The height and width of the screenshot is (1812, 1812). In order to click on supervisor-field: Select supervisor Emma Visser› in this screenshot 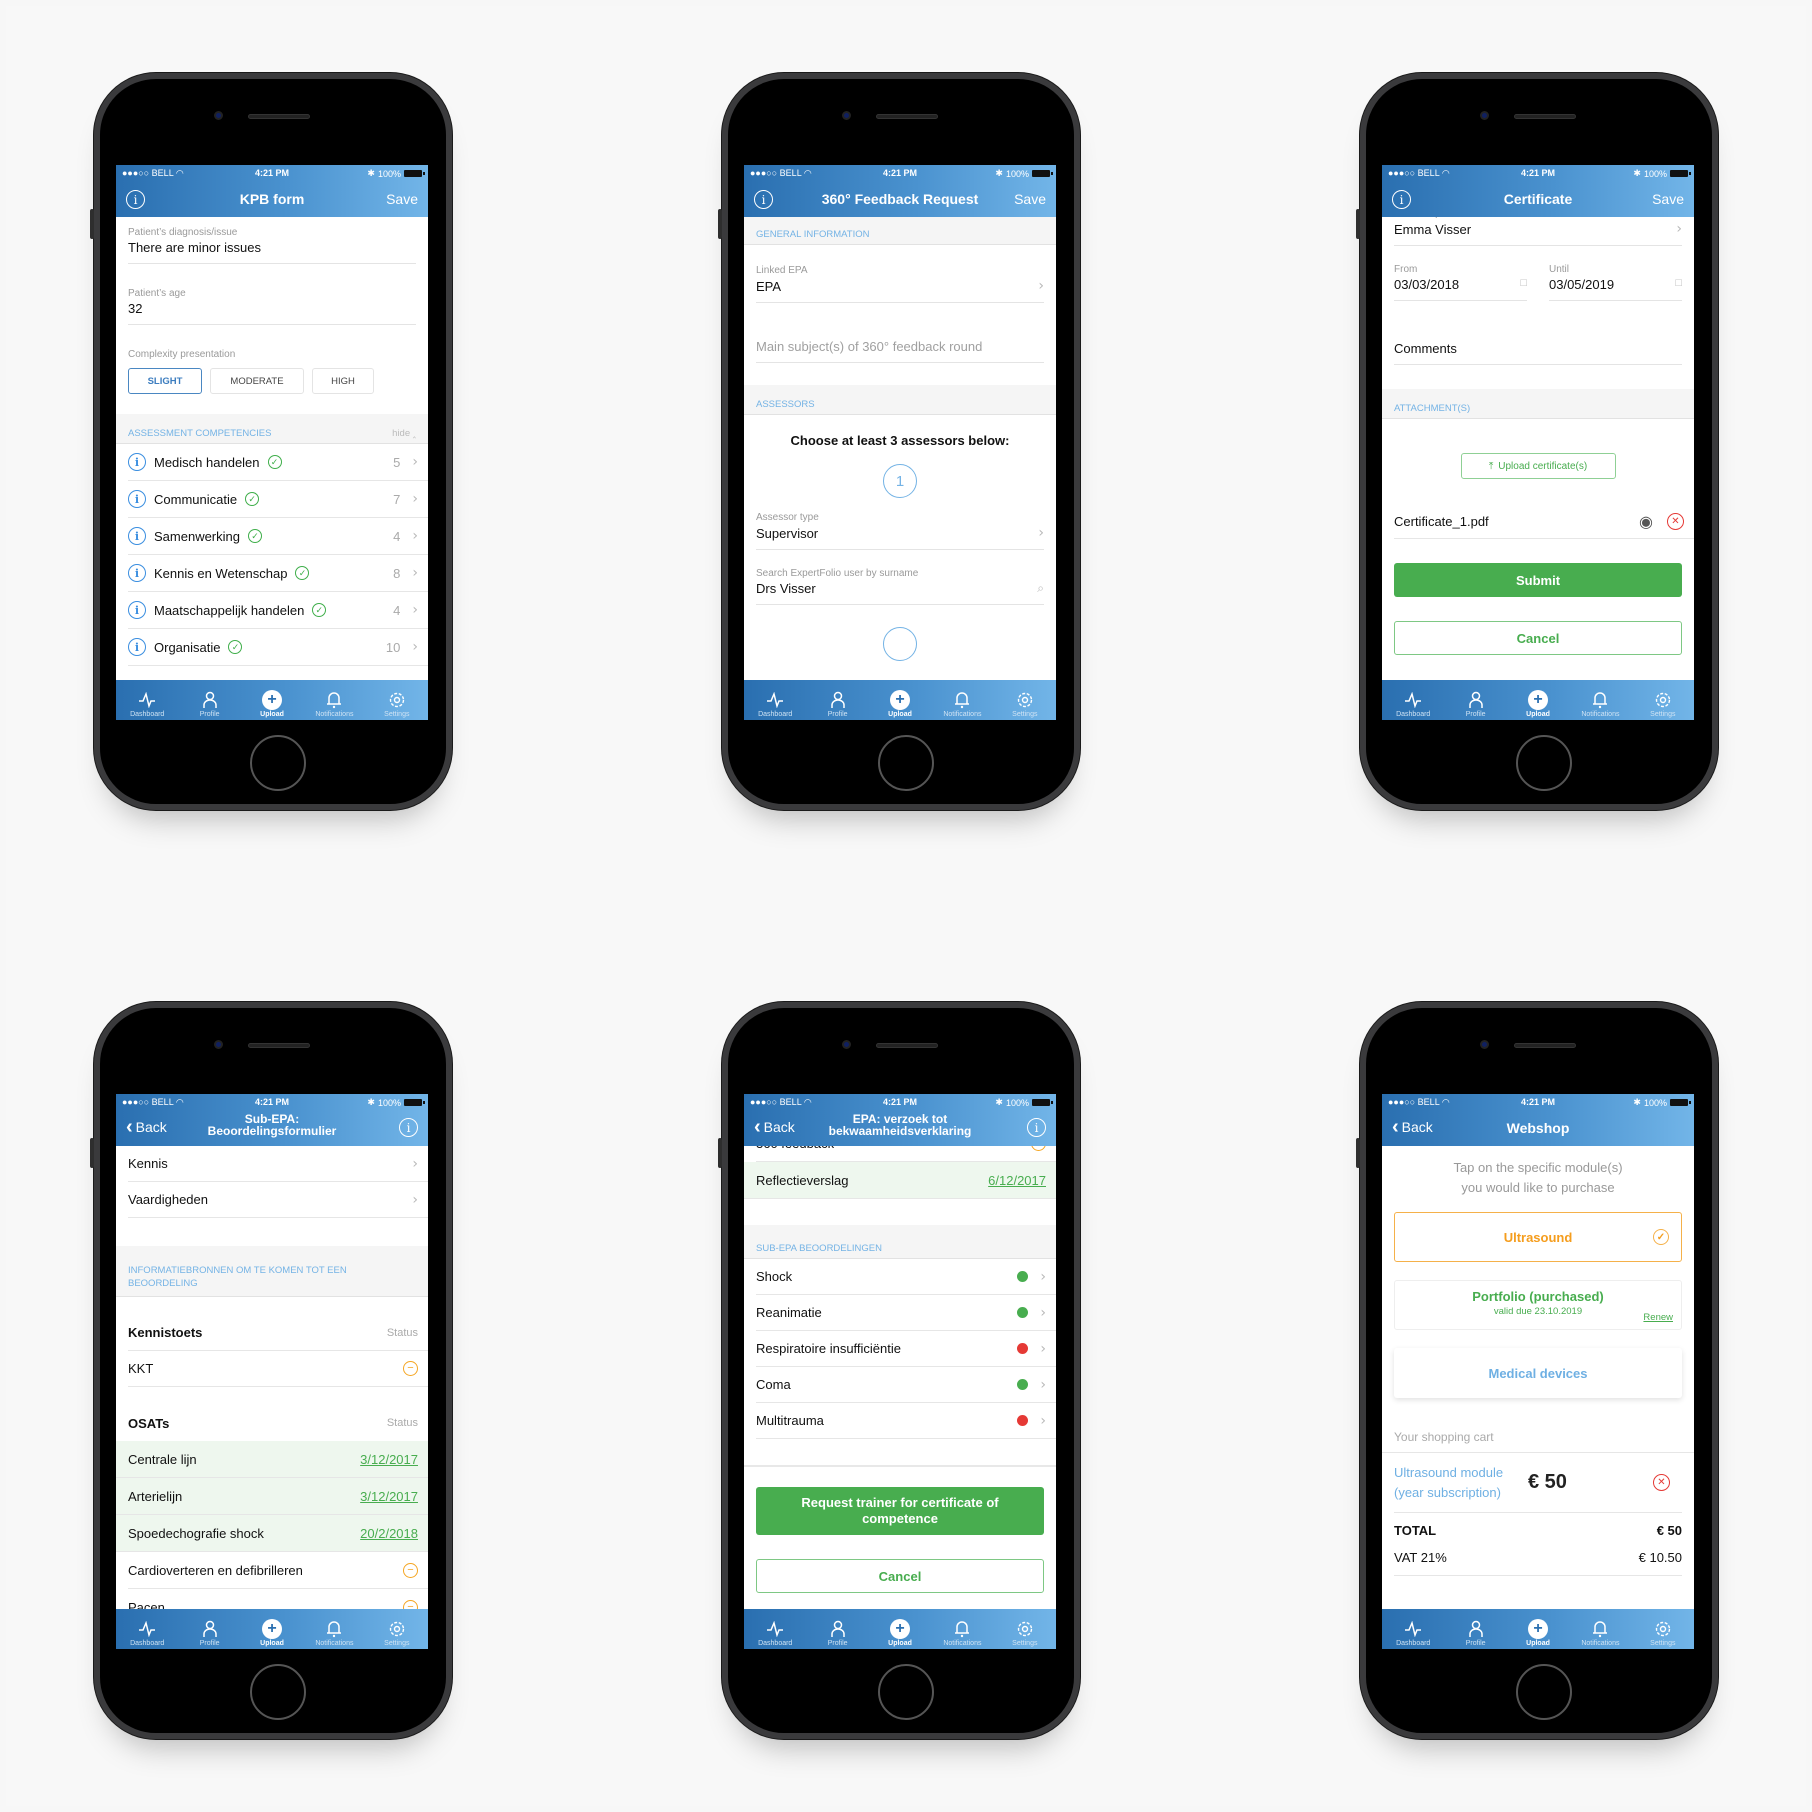, I will do `click(1538, 231)`.